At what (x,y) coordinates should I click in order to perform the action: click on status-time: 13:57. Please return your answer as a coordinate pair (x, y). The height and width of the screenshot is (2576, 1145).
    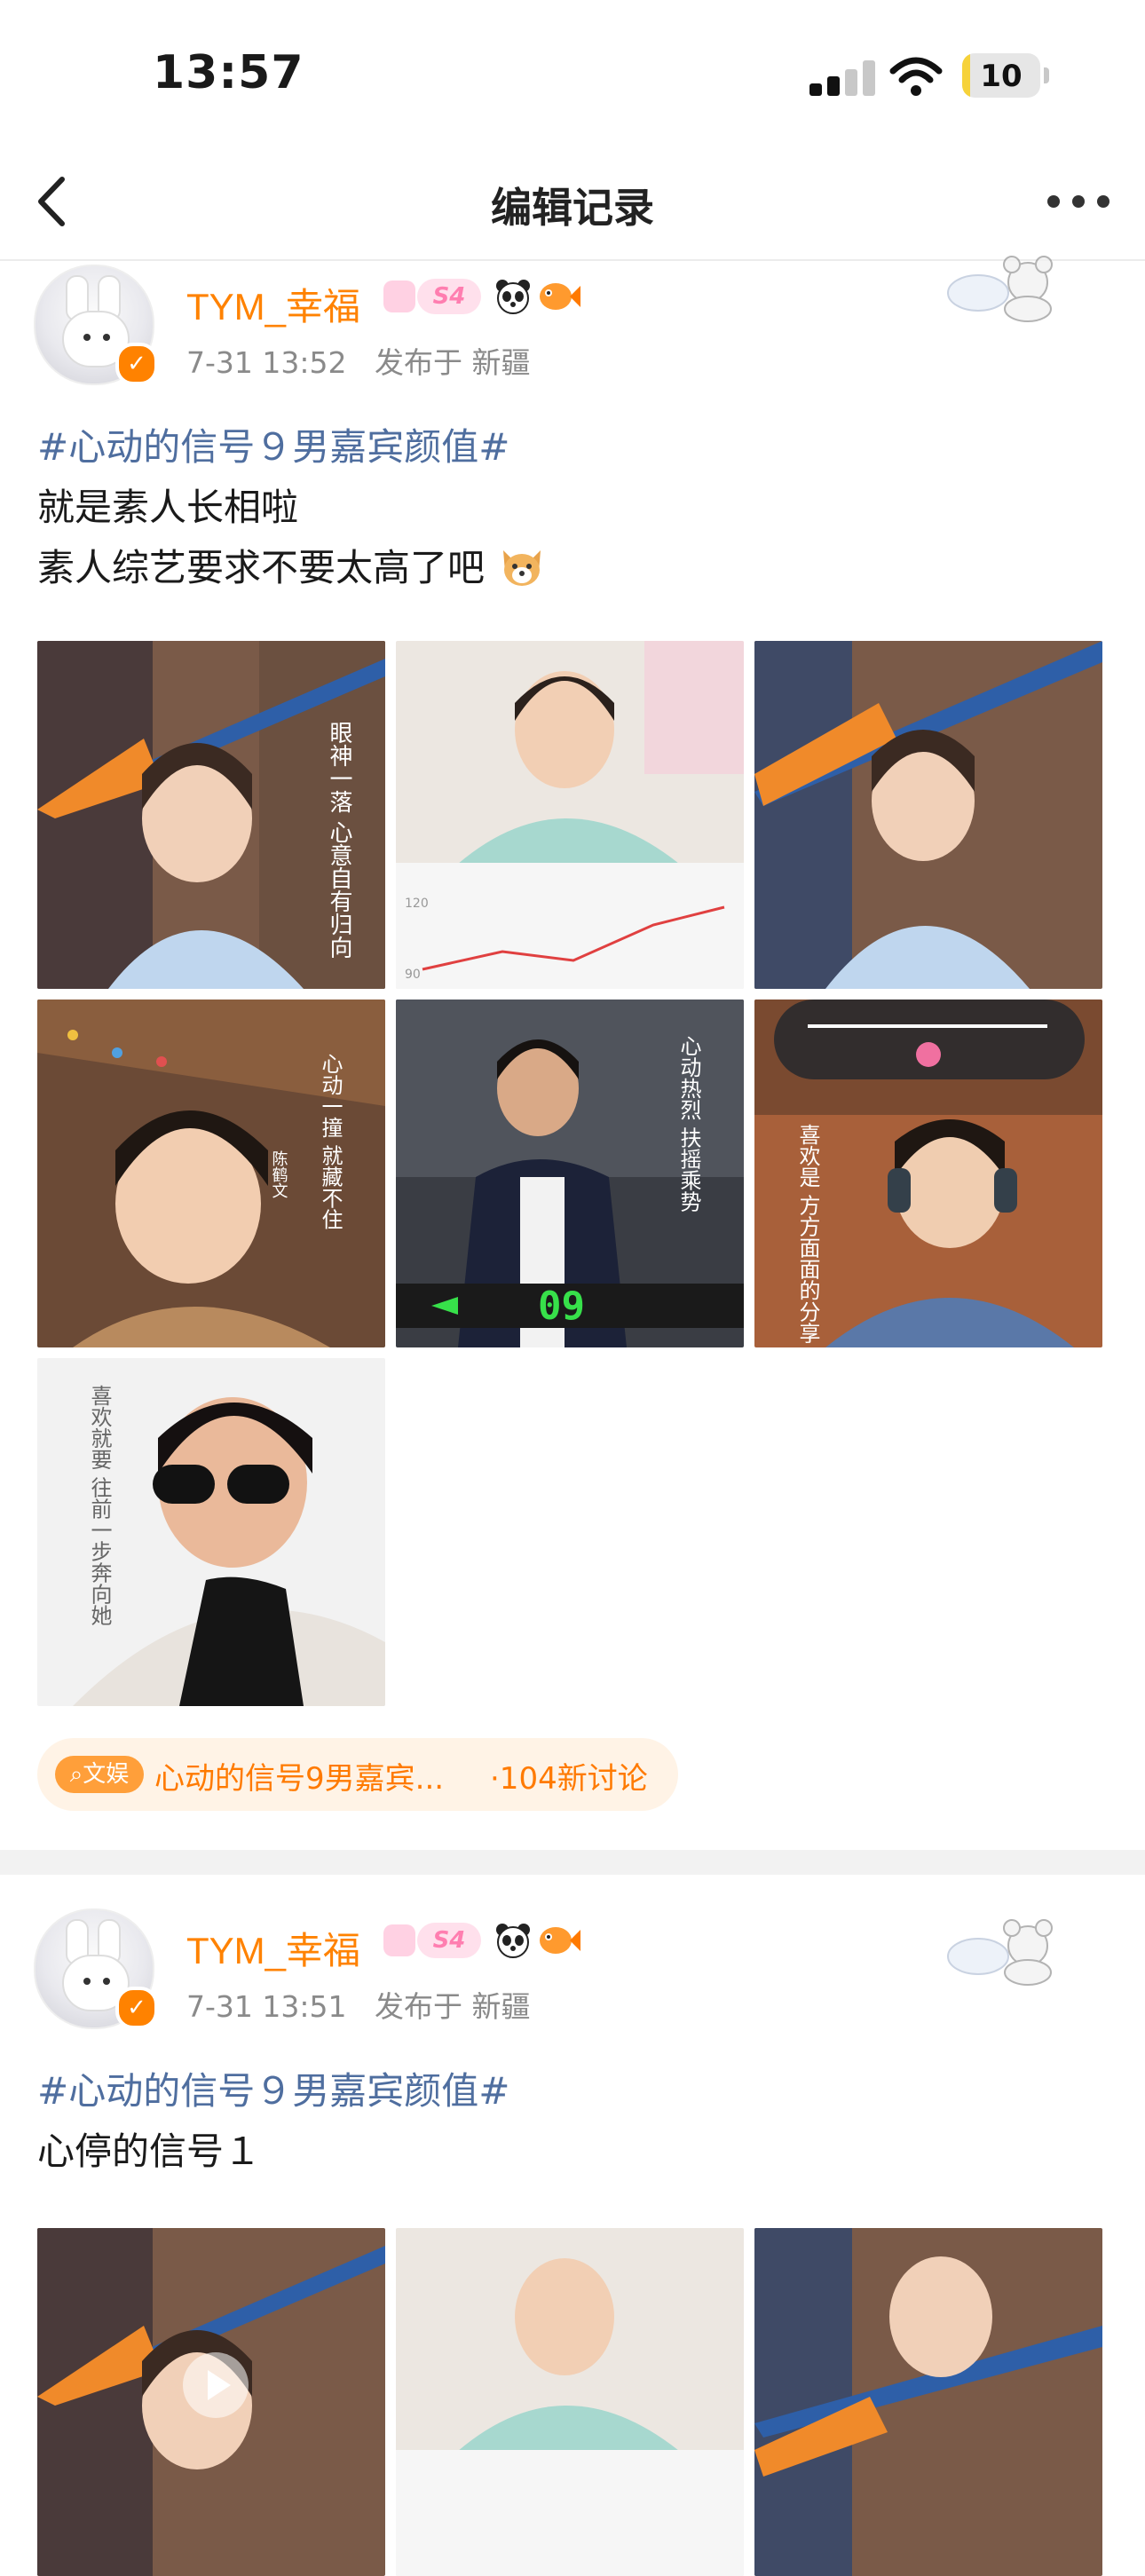
    Looking at the image, I should click on (228, 72).